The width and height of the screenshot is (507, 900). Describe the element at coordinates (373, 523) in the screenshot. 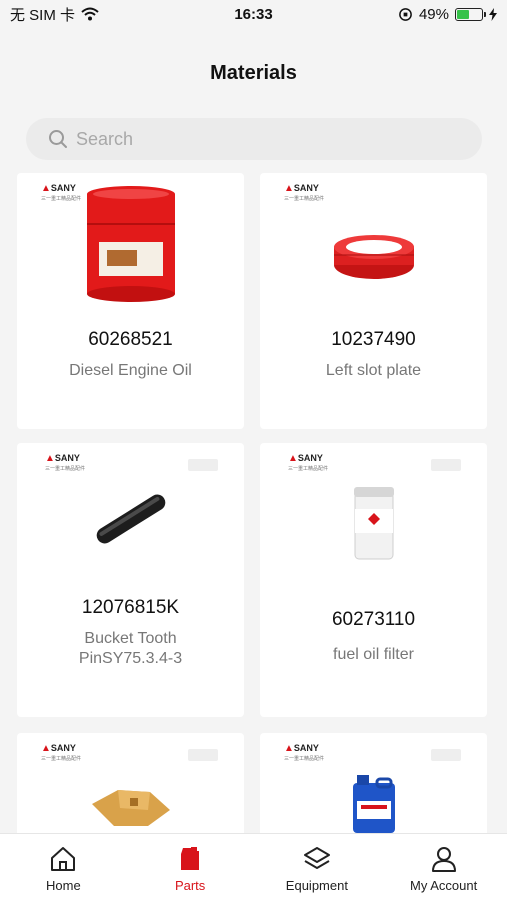

I see `fuel-filter-icon` at that location.